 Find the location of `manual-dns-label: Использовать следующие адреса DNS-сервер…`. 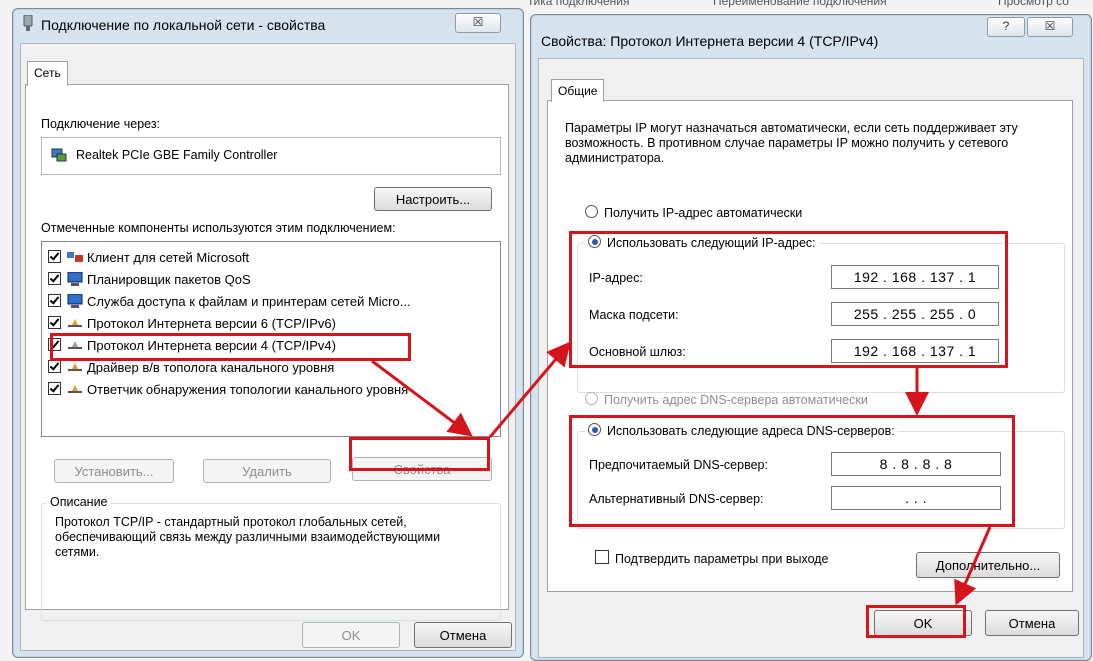

manual-dns-label: Использовать следующие адреса DNS-сервер… is located at coordinates (751, 431).